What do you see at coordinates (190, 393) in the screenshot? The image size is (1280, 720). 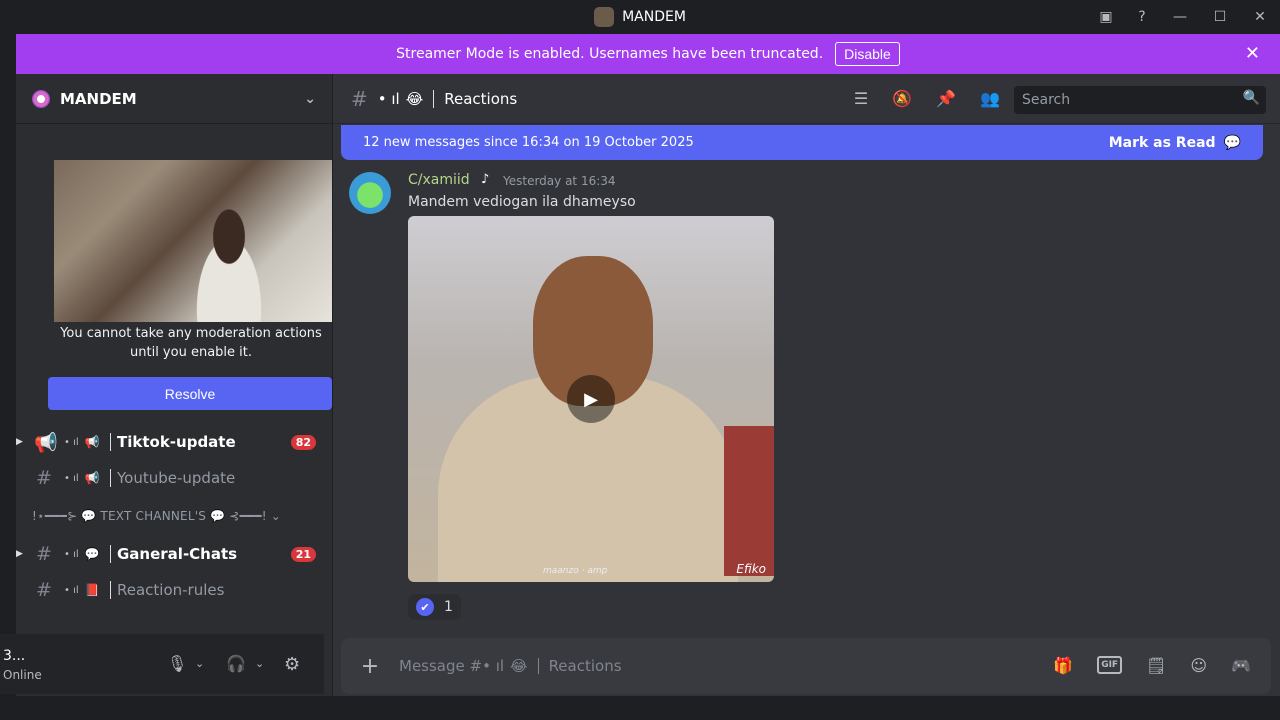 I see `resolve-button: Resolve` at bounding box center [190, 393].